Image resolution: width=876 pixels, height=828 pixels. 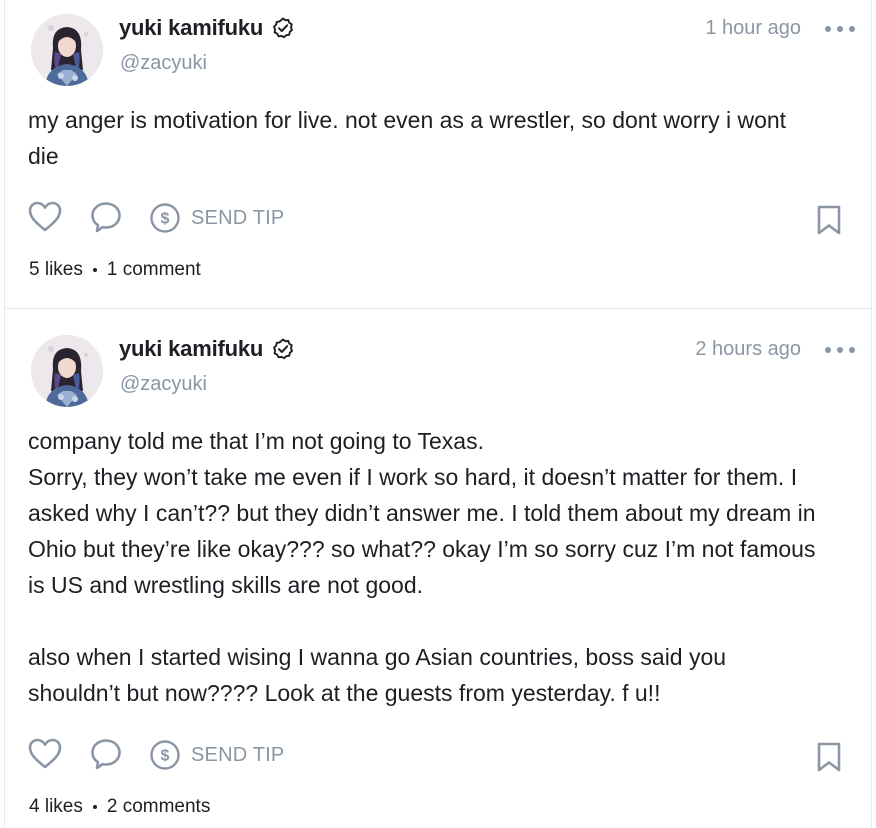 What do you see at coordinates (158, 807) in the screenshot?
I see `comments-count: 2 comments` at bounding box center [158, 807].